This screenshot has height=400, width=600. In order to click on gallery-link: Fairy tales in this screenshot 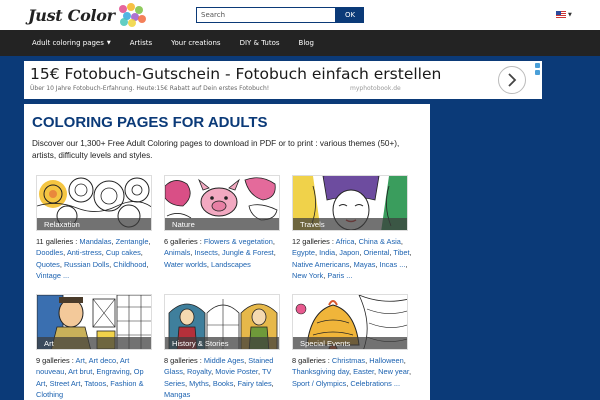, I will do `click(255, 383)`.